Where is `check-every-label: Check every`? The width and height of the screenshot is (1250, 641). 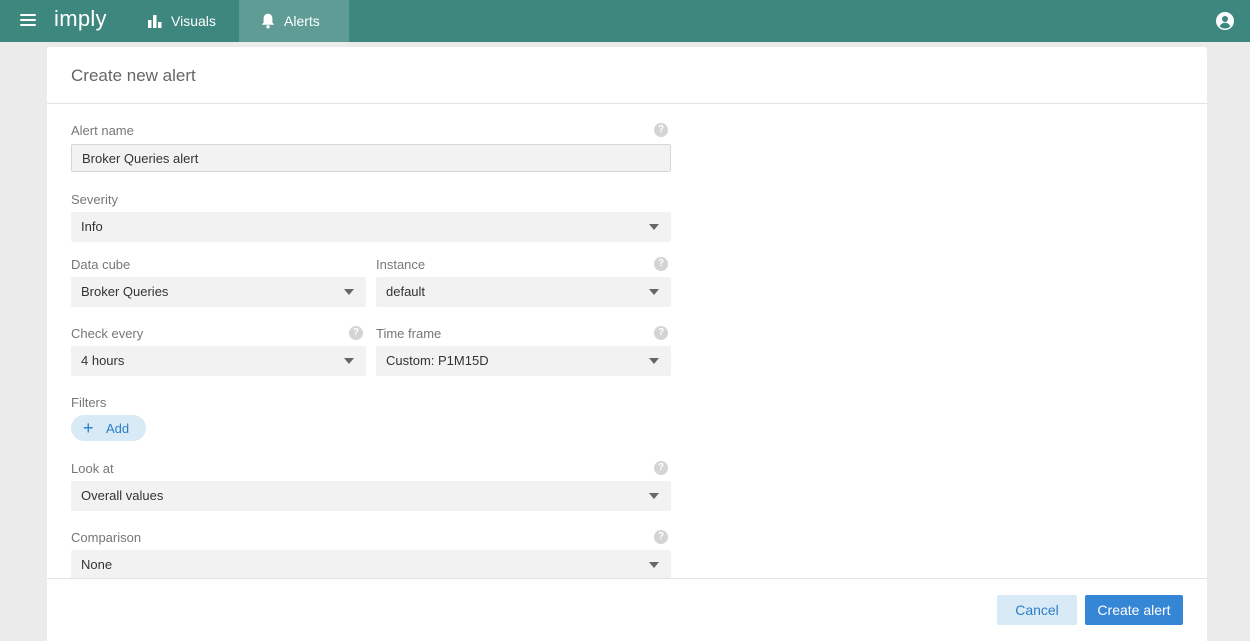 check-every-label: Check every is located at coordinates (107, 333).